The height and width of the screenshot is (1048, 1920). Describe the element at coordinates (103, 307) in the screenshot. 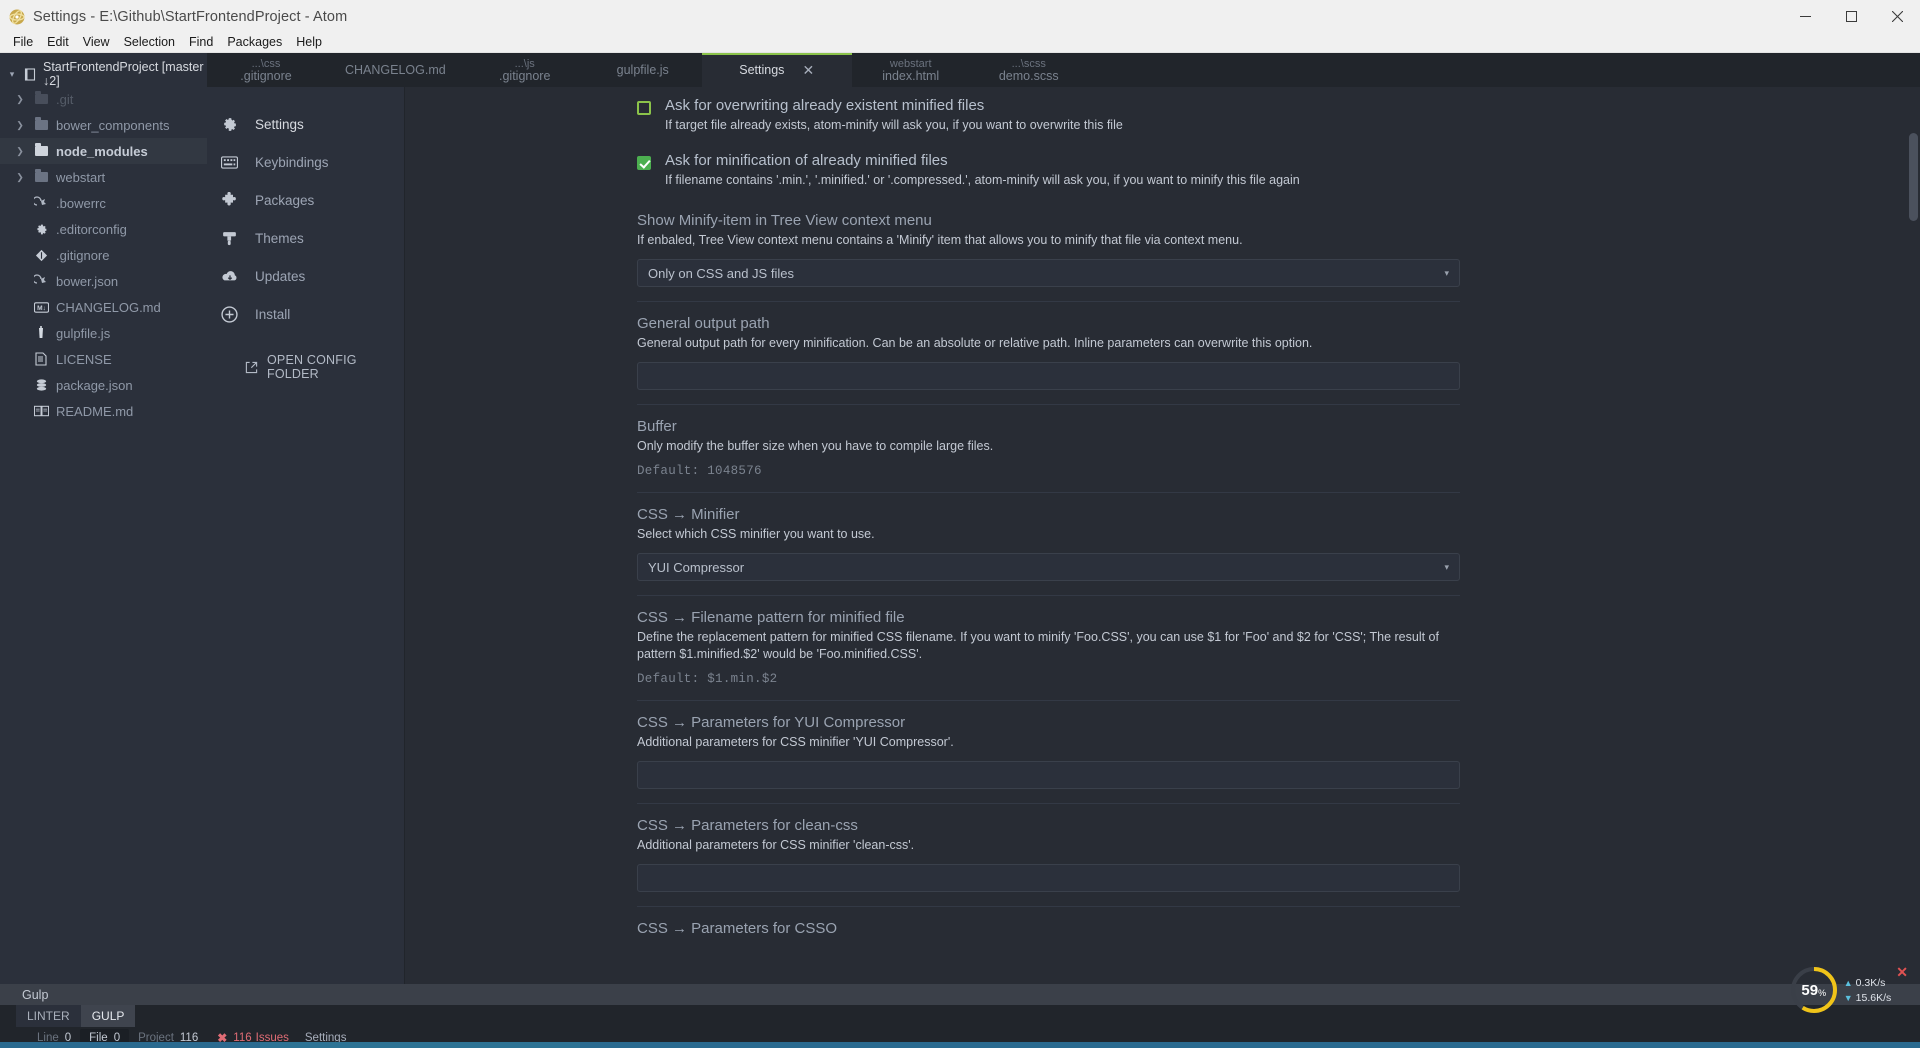

I see `tree-item-changelog: M↓ CHANGELOG.md` at that location.